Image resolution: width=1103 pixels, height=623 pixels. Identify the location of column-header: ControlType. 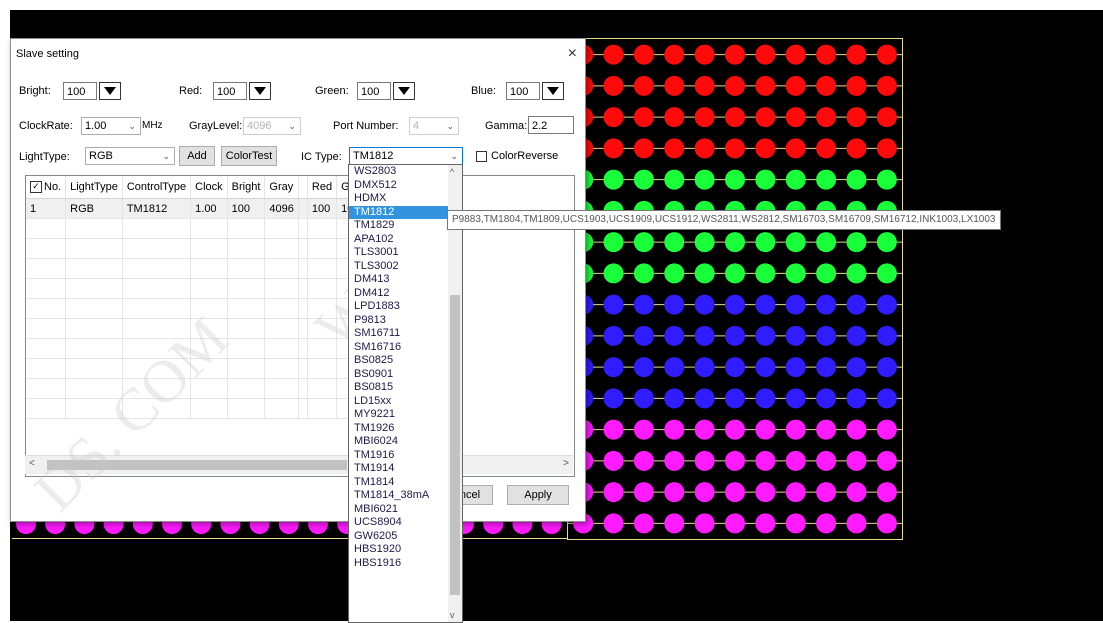
(157, 187).